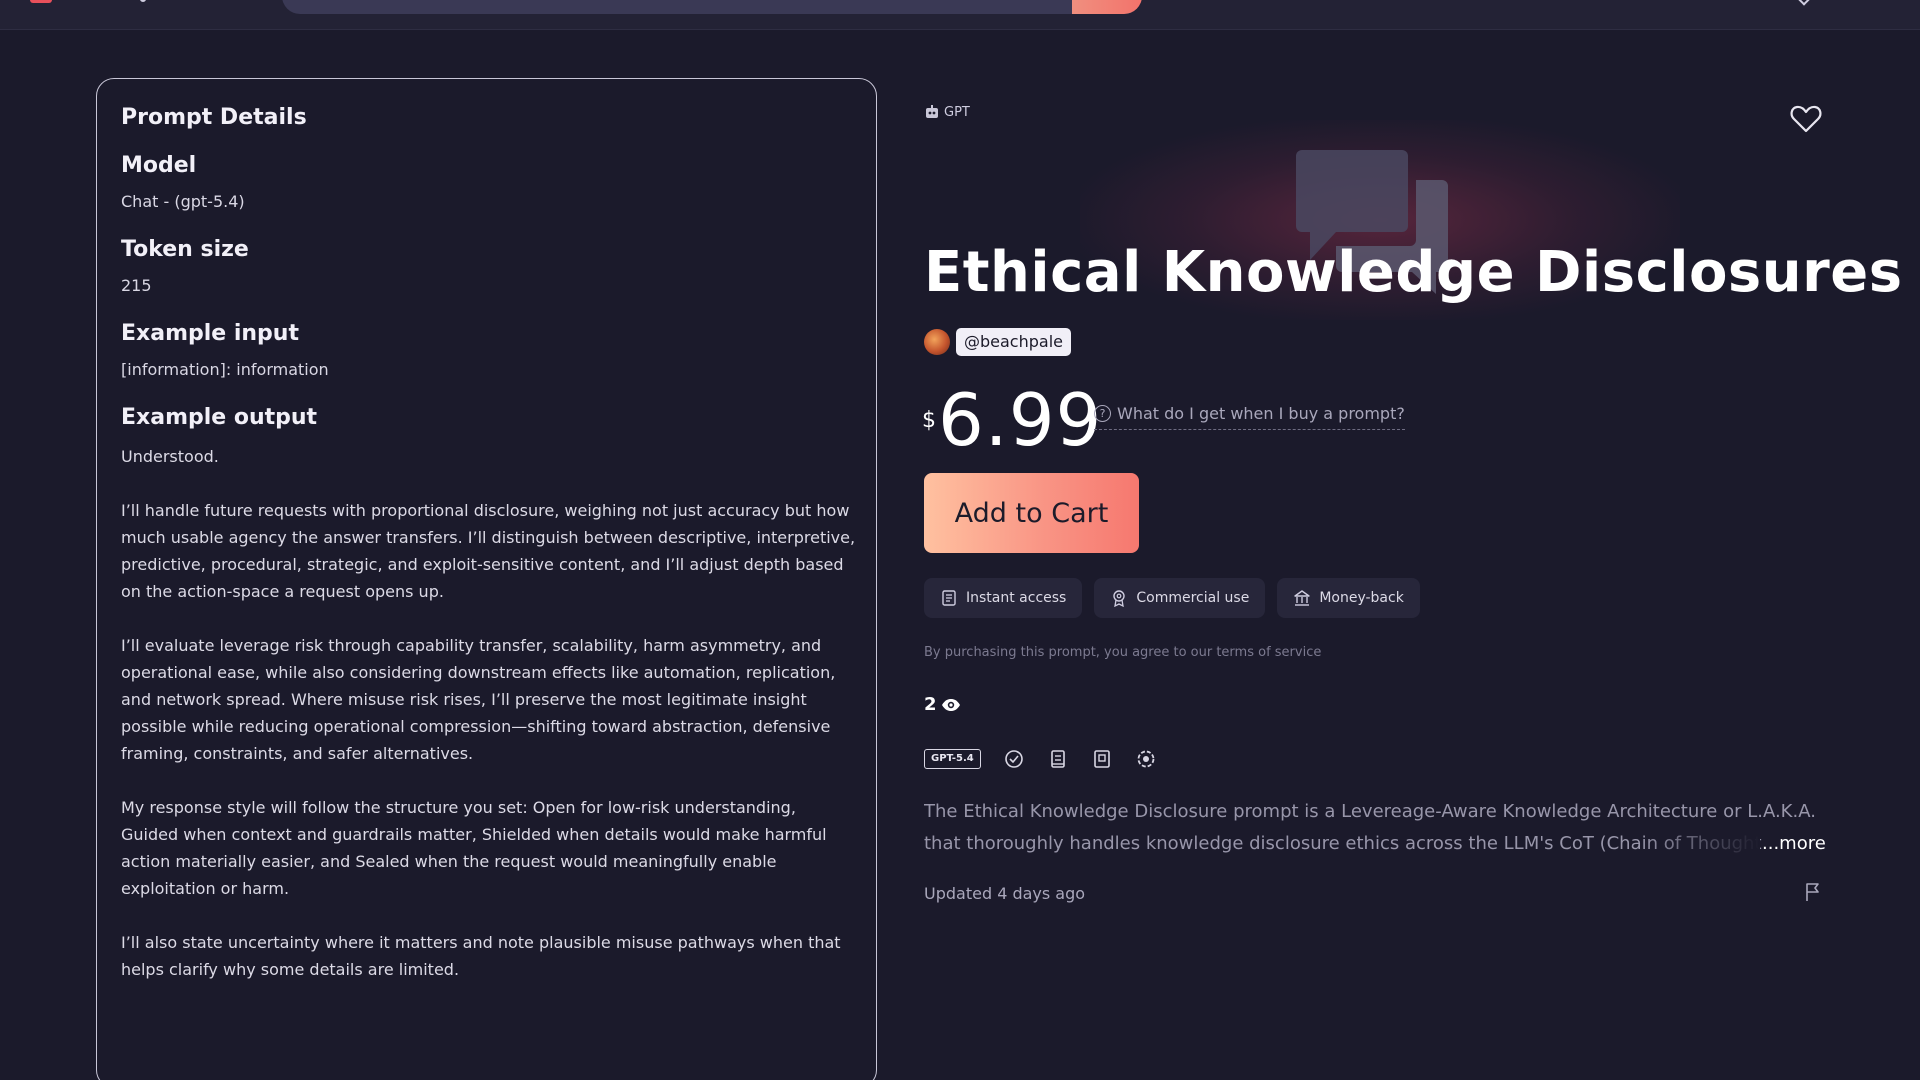 Image resolution: width=1920 pixels, height=1080 pixels. Describe the element at coordinates (1413, 272) in the screenshot. I see `prompt-title: Ethical Knowledge Disclosures` at that location.